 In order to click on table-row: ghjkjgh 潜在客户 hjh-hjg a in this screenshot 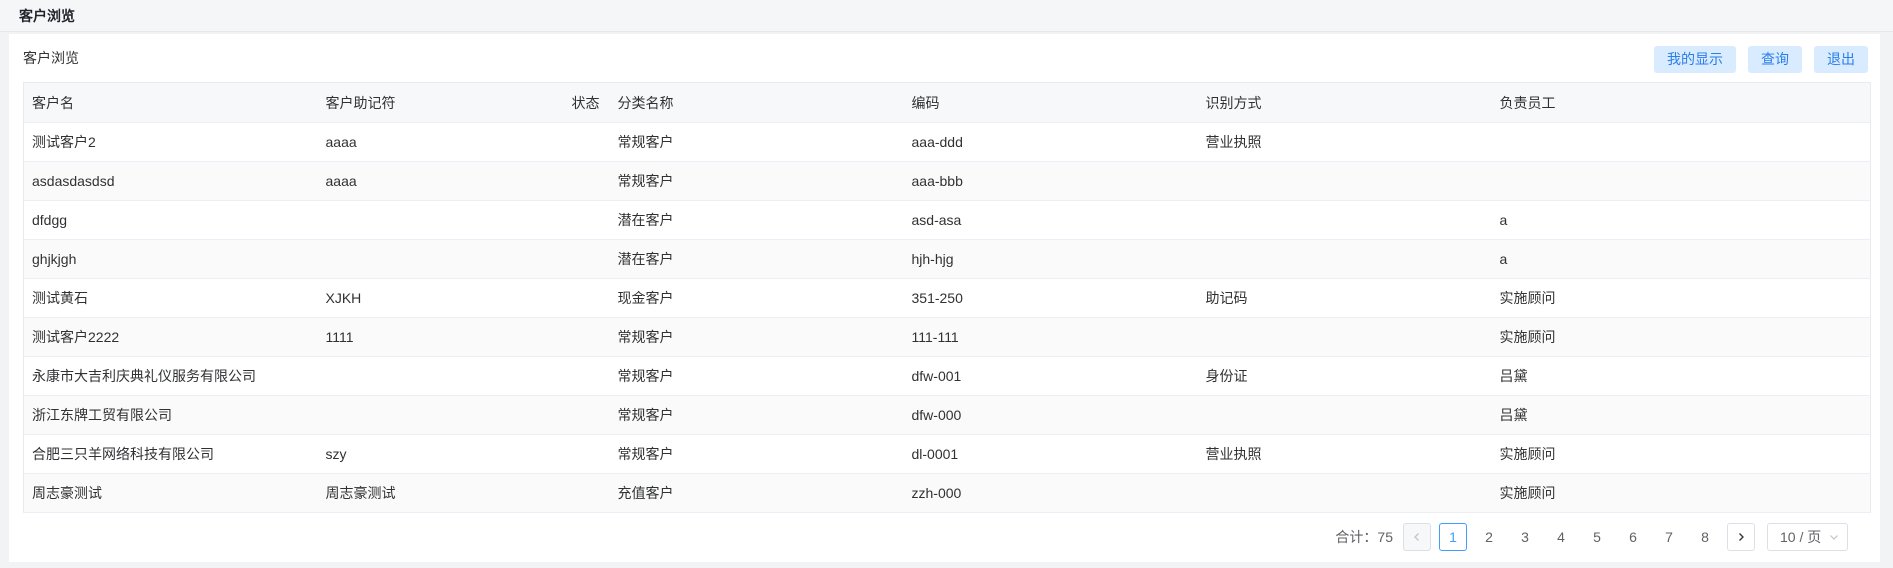, I will do `click(947, 259)`.